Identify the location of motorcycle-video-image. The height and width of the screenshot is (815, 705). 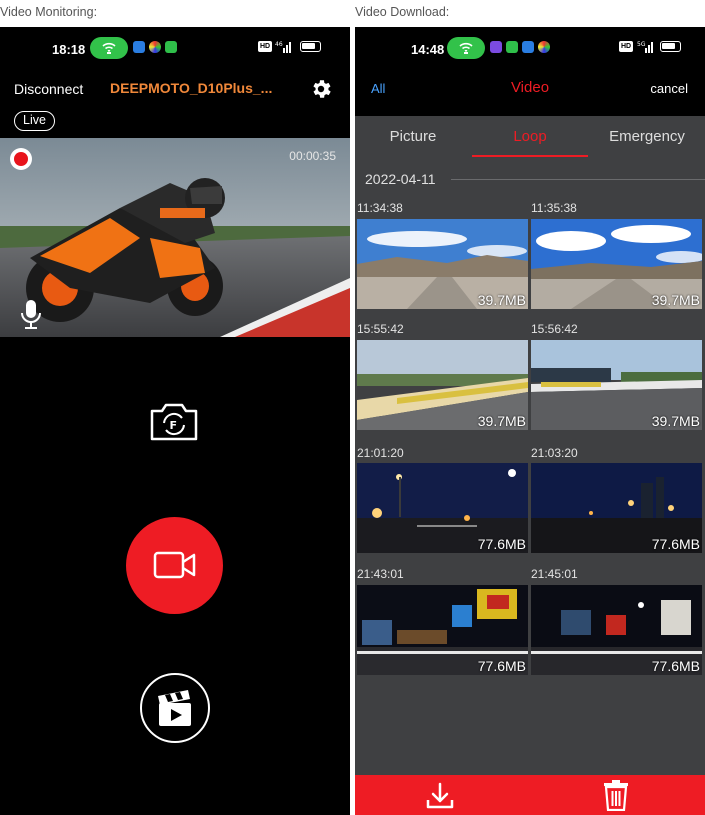
(175, 237).